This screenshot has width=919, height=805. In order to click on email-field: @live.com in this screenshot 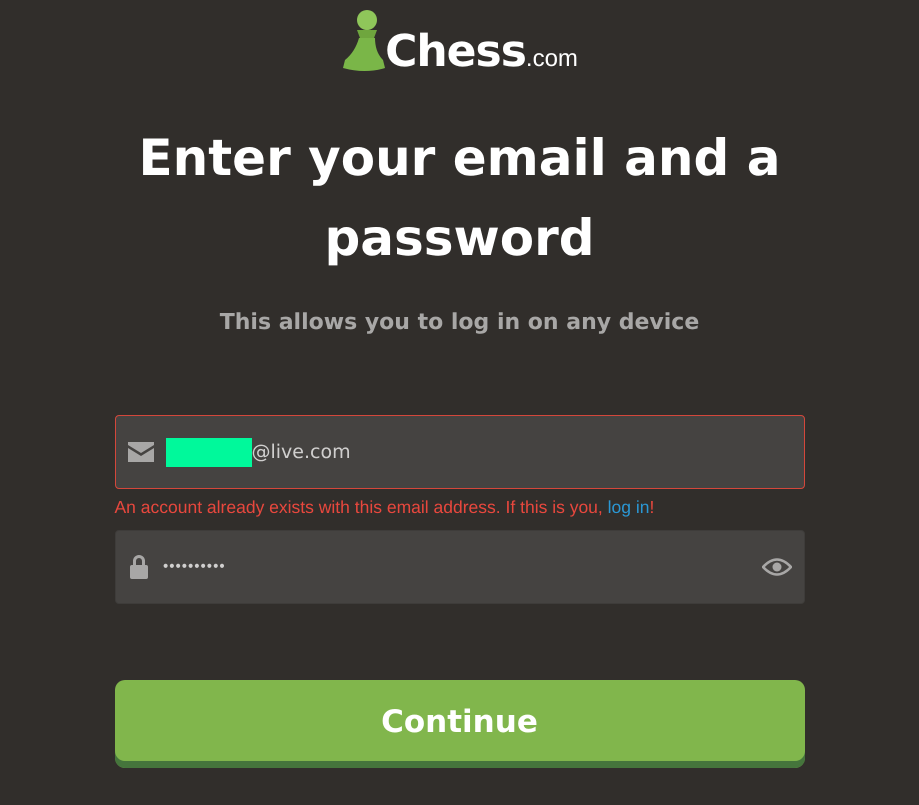, I will do `click(459, 452)`.